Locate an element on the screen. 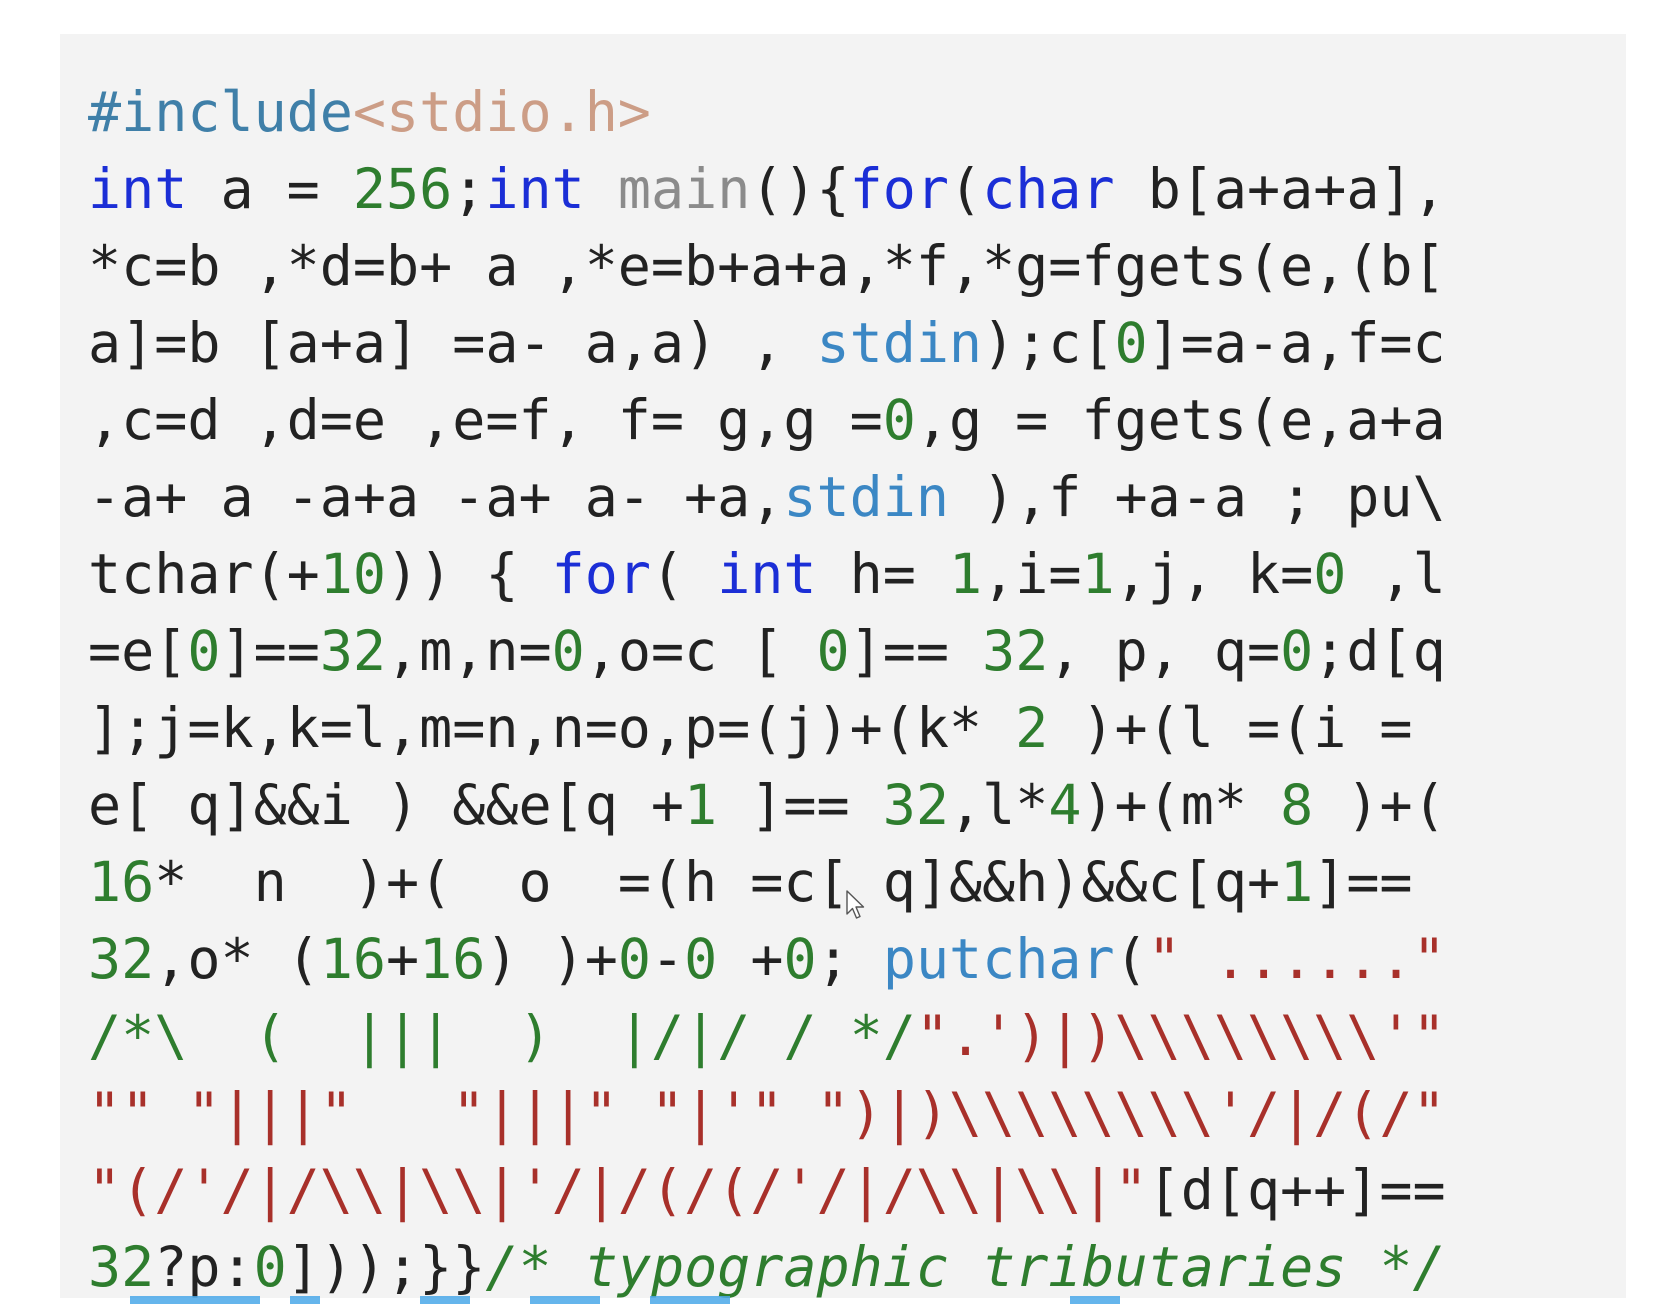 The width and height of the screenshot is (1678, 1306). code-token: , p, q= is located at coordinates (1164, 651).